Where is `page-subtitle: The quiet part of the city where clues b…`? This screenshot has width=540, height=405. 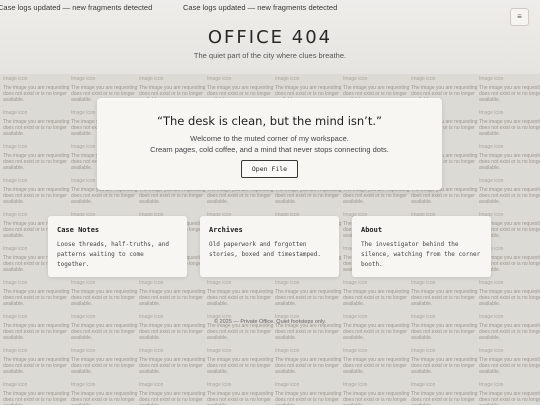
page-subtitle: The quiet part of the city where clues b… is located at coordinates (270, 55).